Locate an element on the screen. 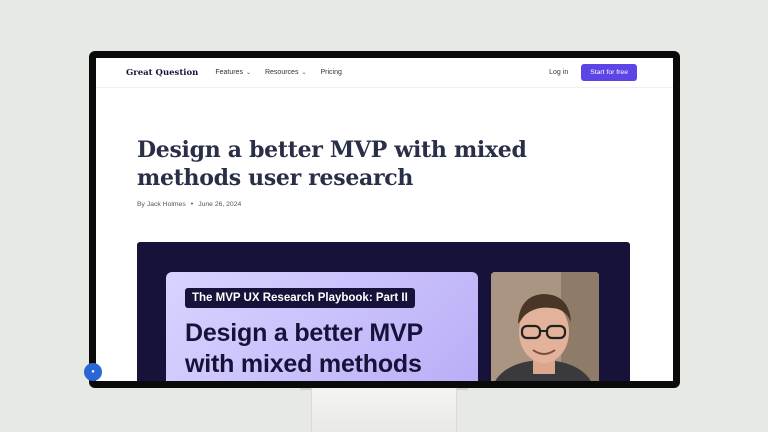 The height and width of the screenshot is (432, 768). article-meta: By Jack Holmes • June 26, 2024 is located at coordinates (189, 204).